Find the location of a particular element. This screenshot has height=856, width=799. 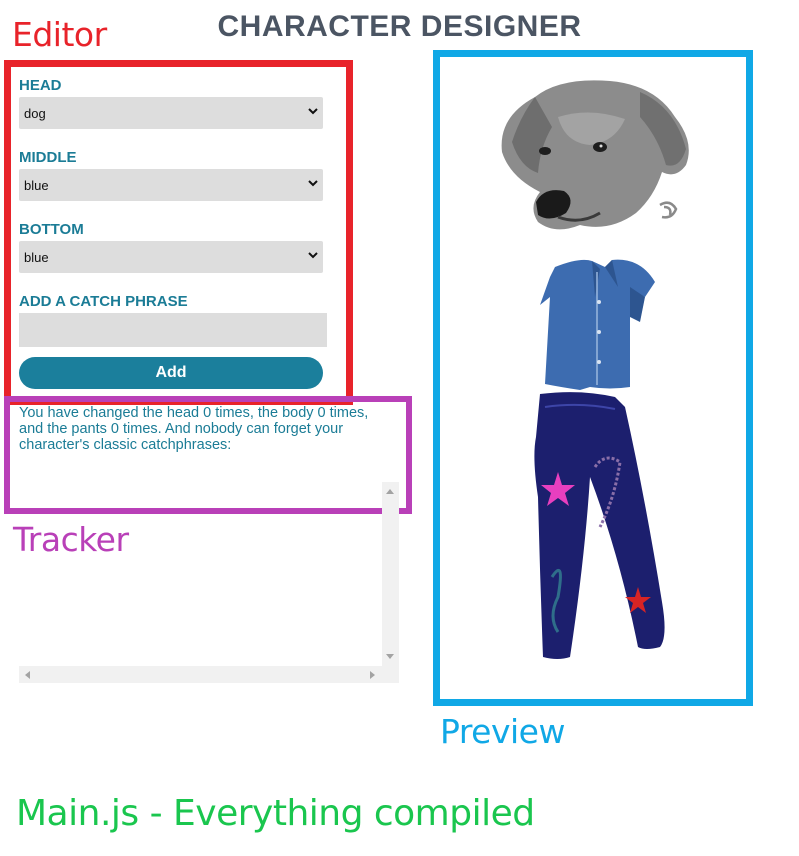

tracker-horizontal-scrollbar is located at coordinates (209, 674).